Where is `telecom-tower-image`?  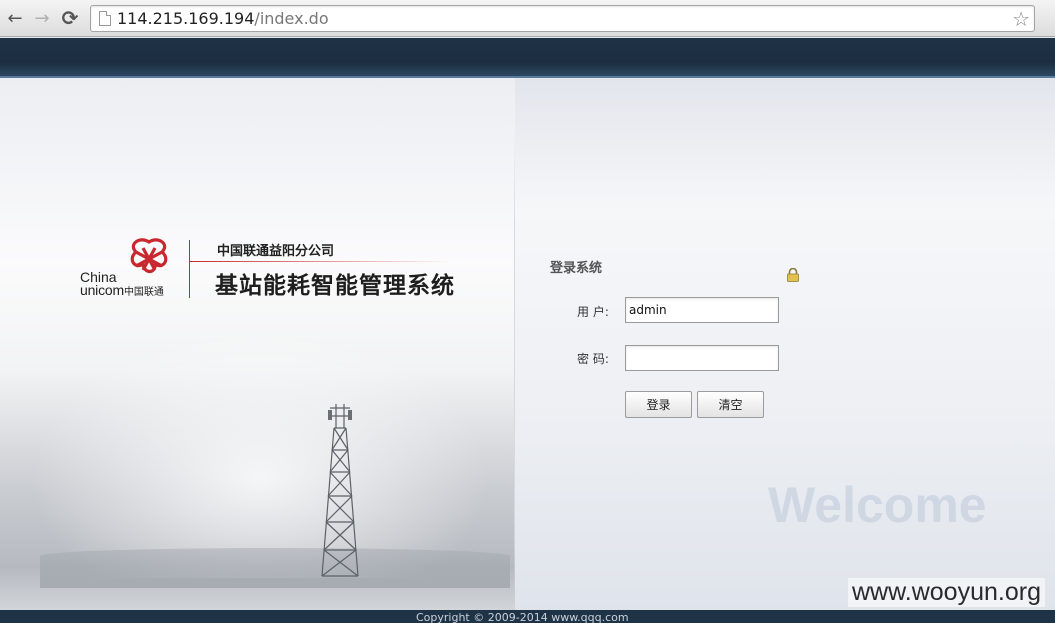 telecom-tower-image is located at coordinates (340, 490).